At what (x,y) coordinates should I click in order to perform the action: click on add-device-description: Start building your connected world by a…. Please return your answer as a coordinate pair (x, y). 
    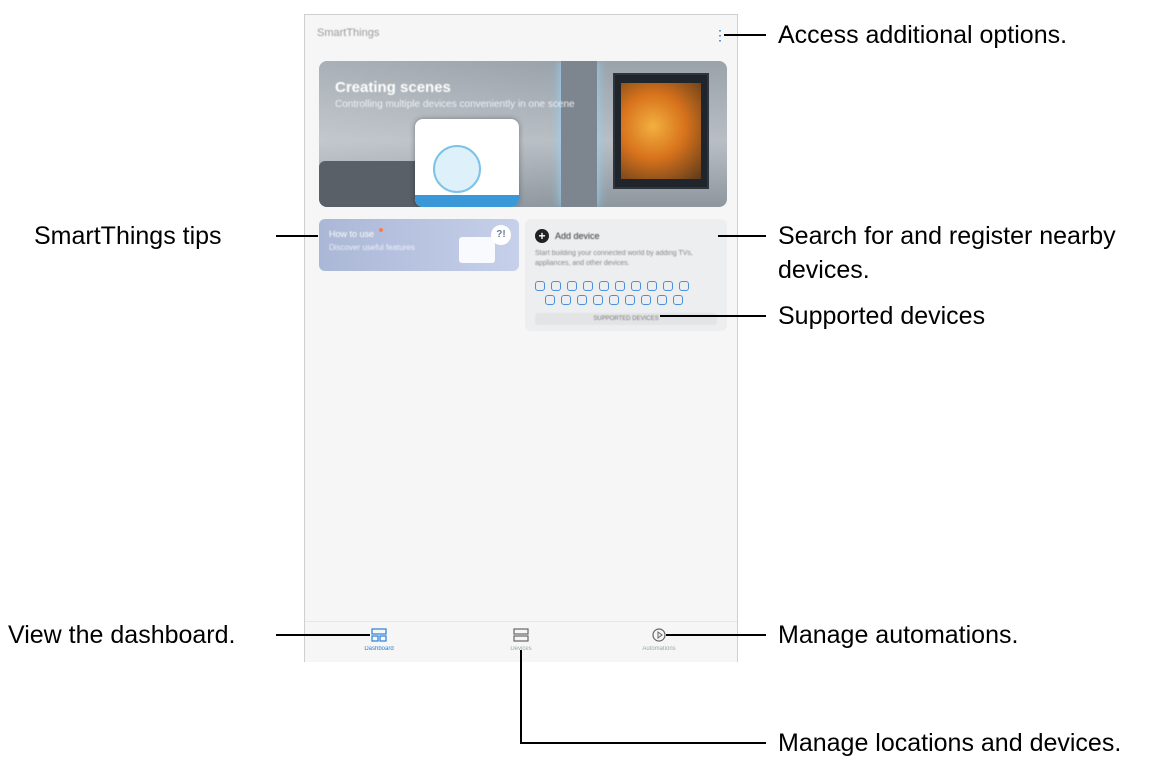
    Looking at the image, I should click on (614, 258).